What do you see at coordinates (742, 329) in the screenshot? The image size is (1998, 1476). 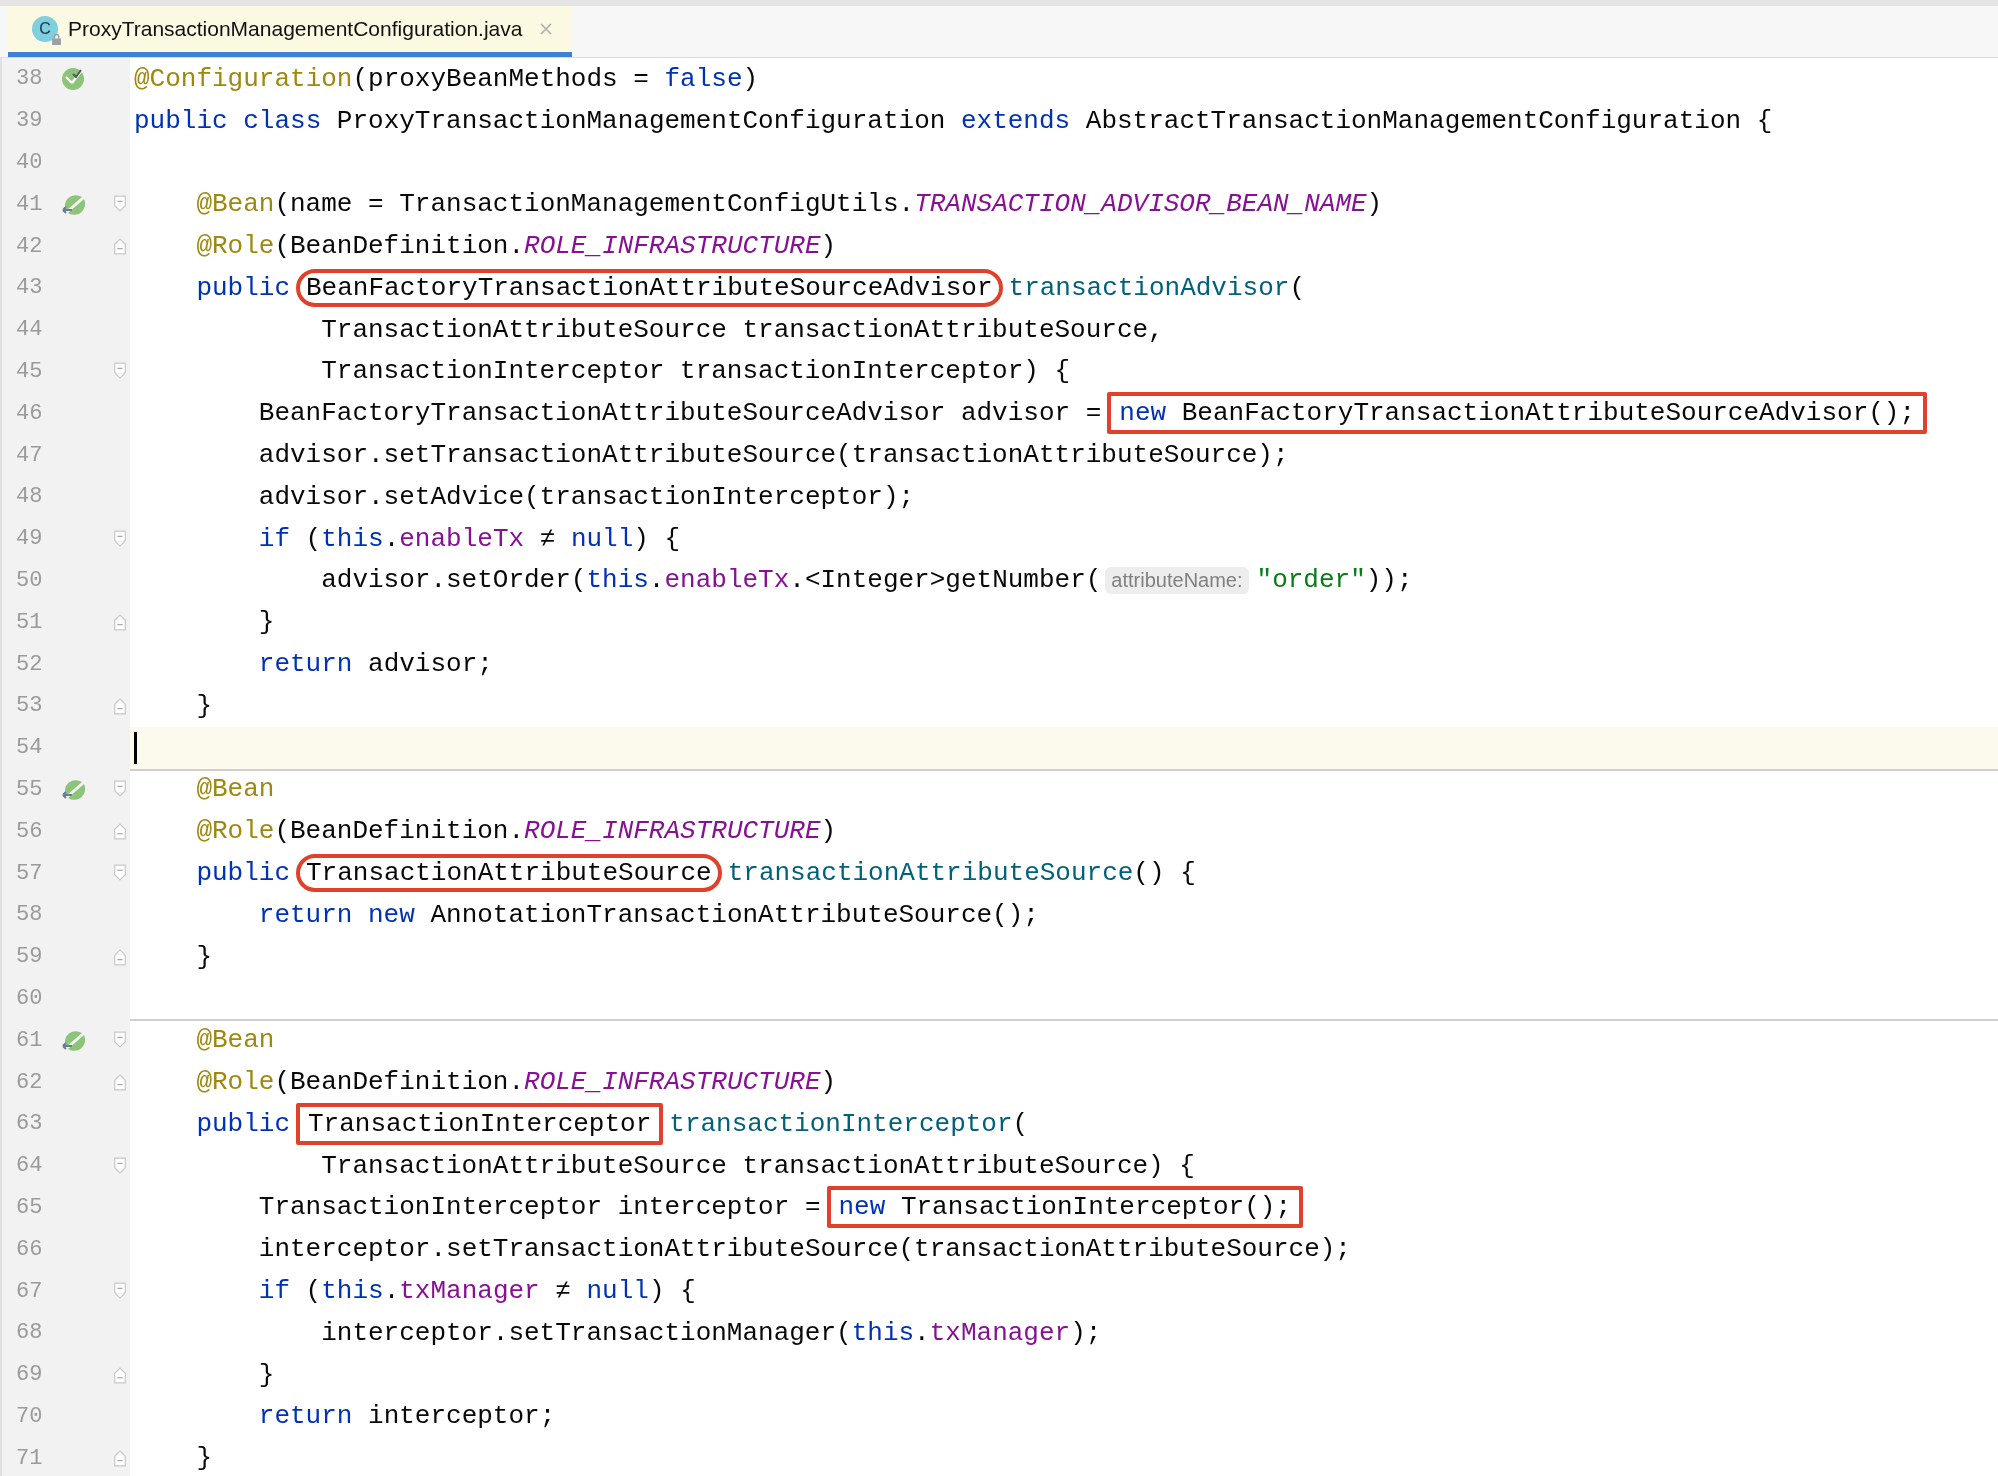 I see `code-text: TransactionAttributeSource transactionAttributeSource,` at bounding box center [742, 329].